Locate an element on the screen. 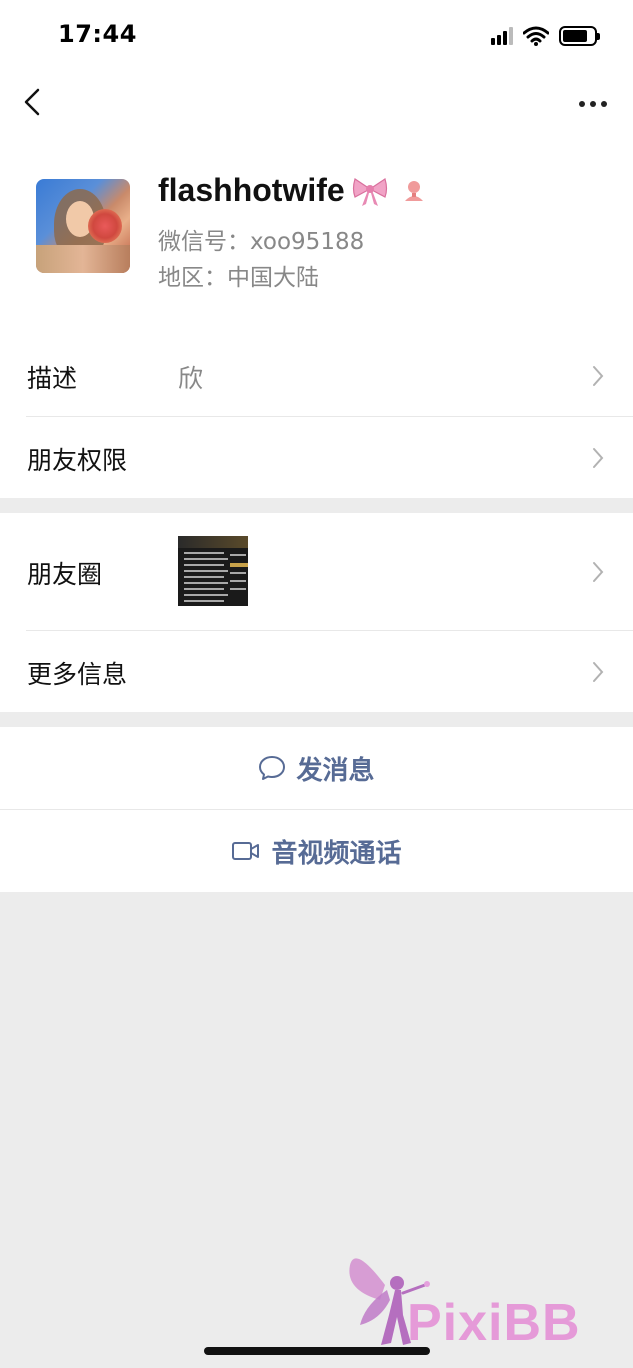 This screenshot has width=633, height=1368. battery-icon is located at coordinates (579, 36).